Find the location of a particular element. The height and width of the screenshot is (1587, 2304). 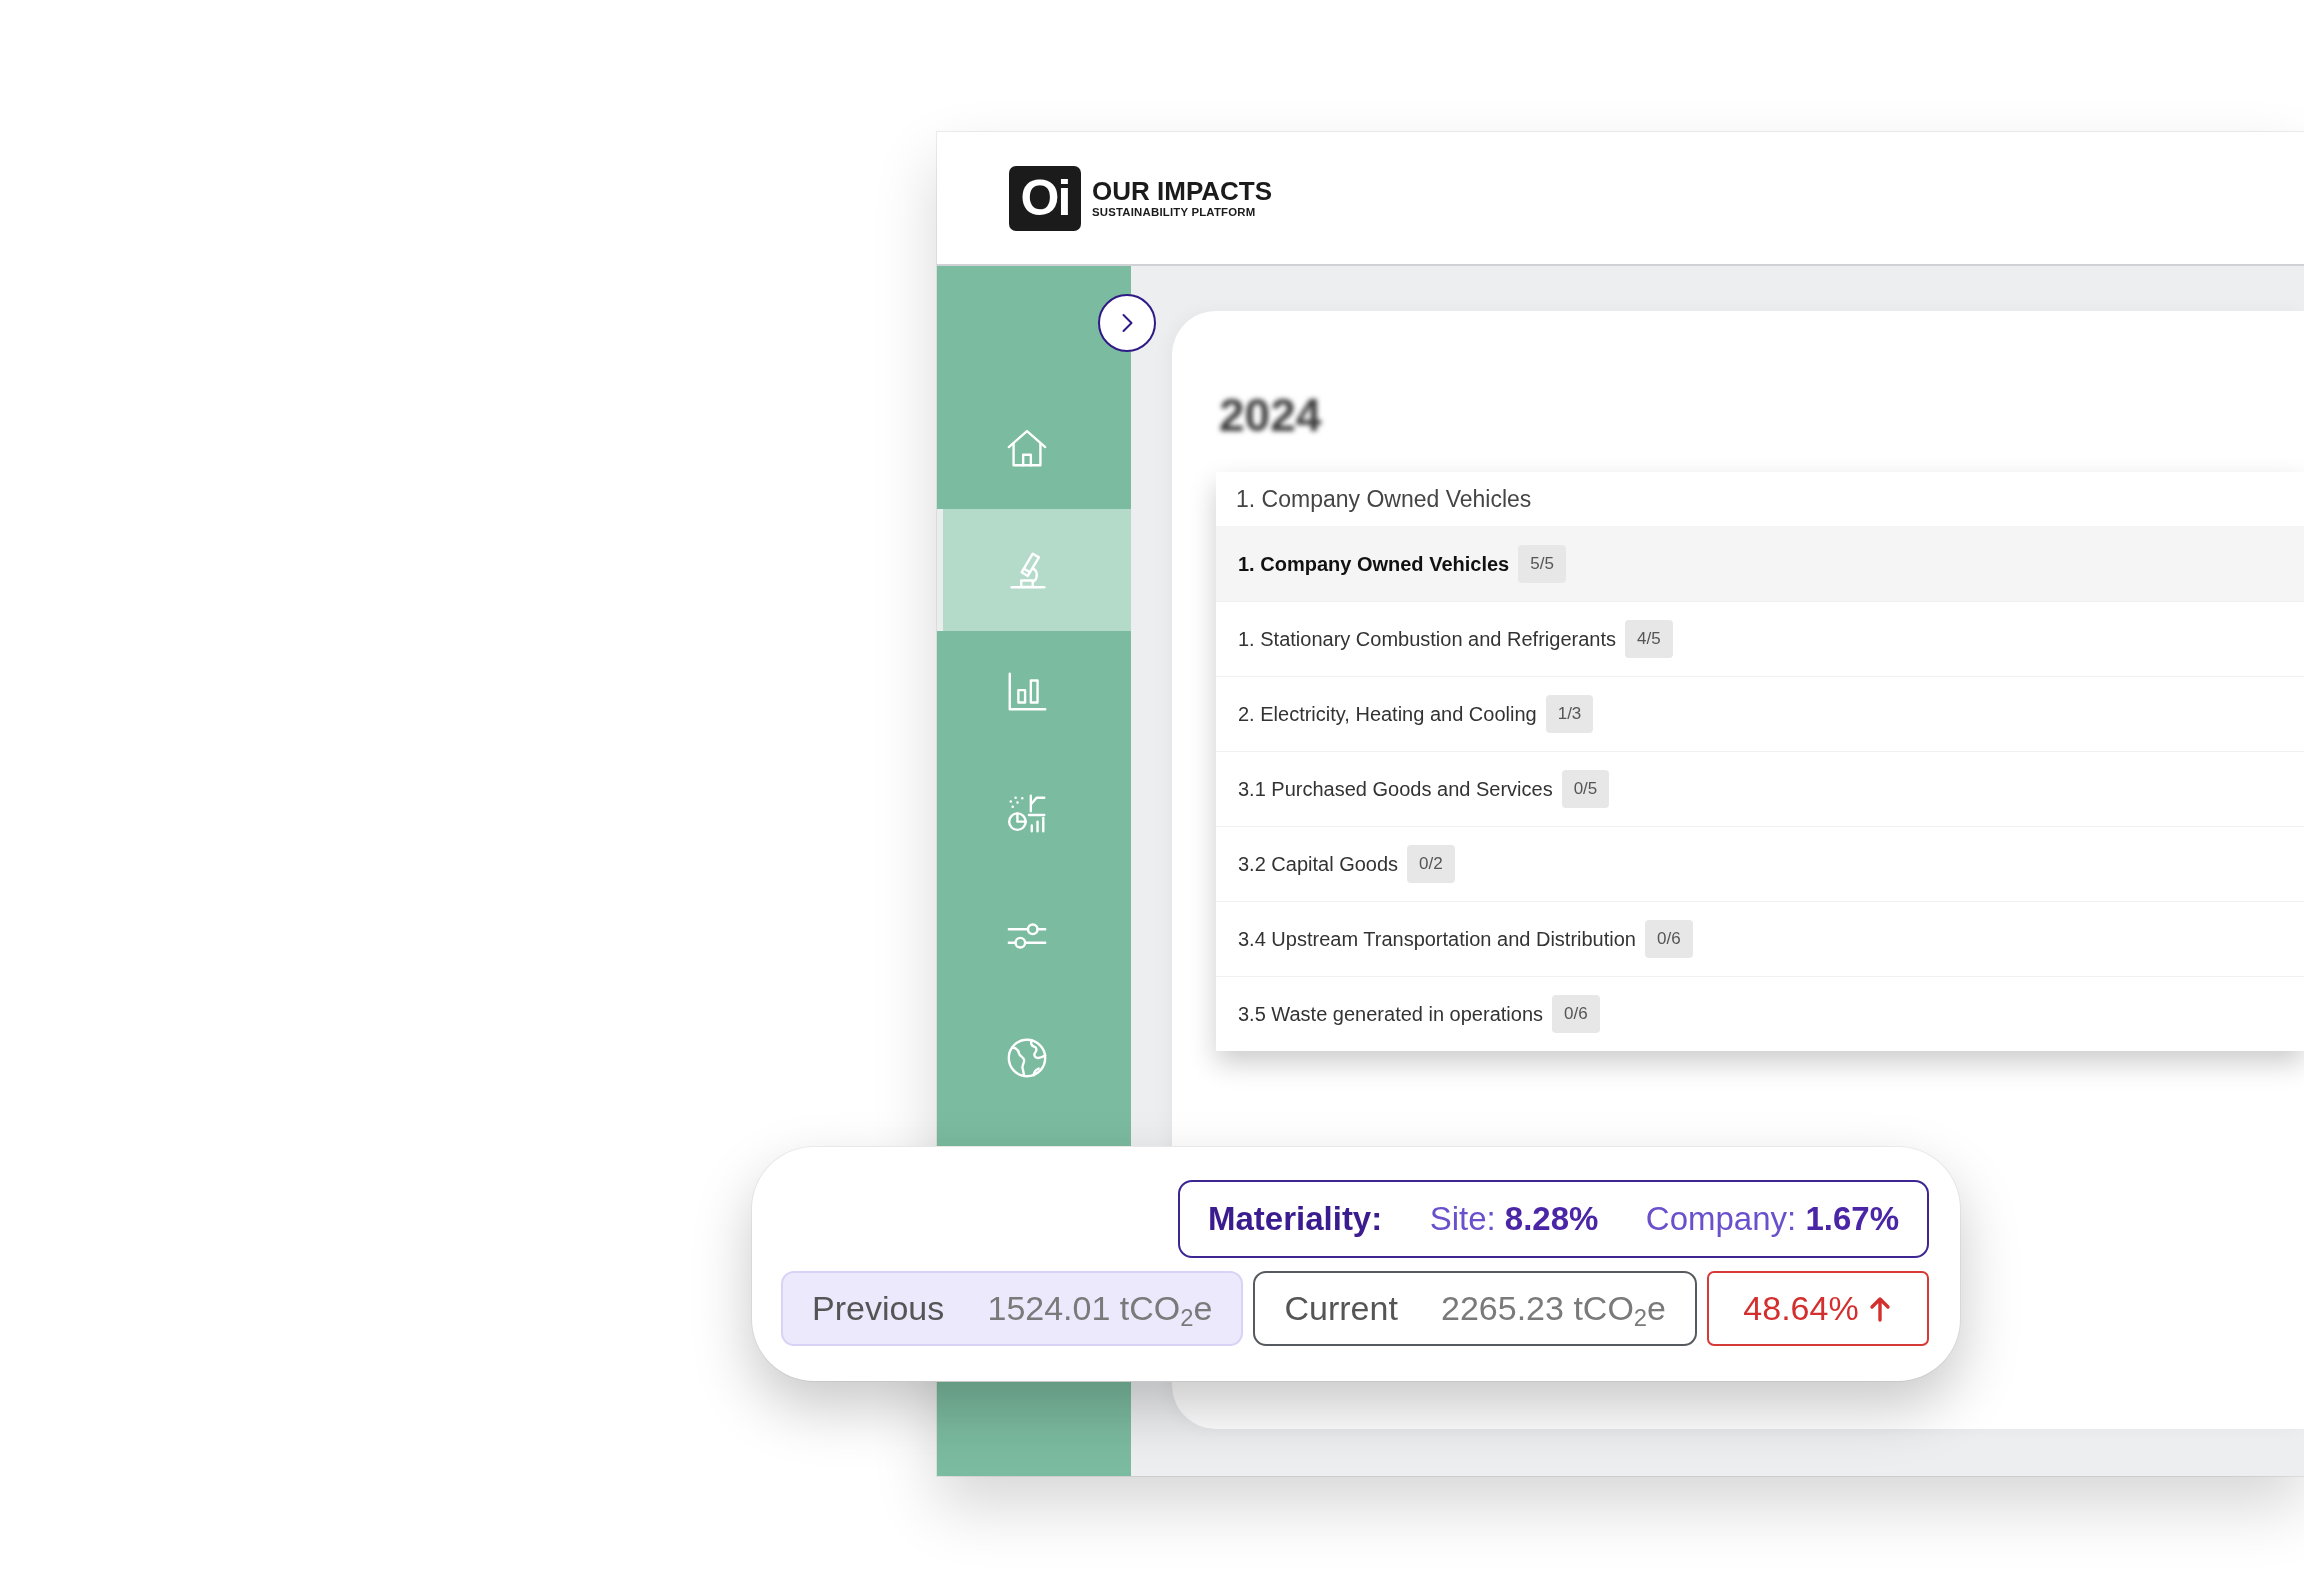

logo-mark: Oi is located at coordinates (1045, 198).